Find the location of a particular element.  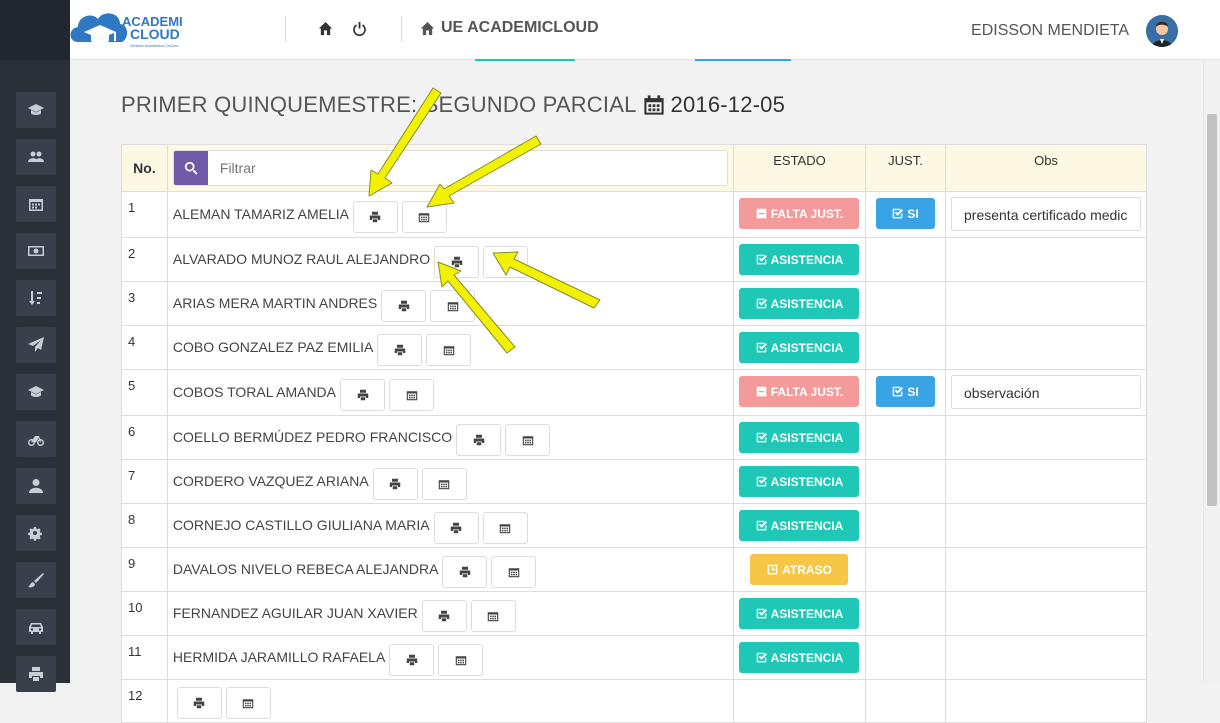

sidebar-item-paper-plane is located at coordinates (36, 345).